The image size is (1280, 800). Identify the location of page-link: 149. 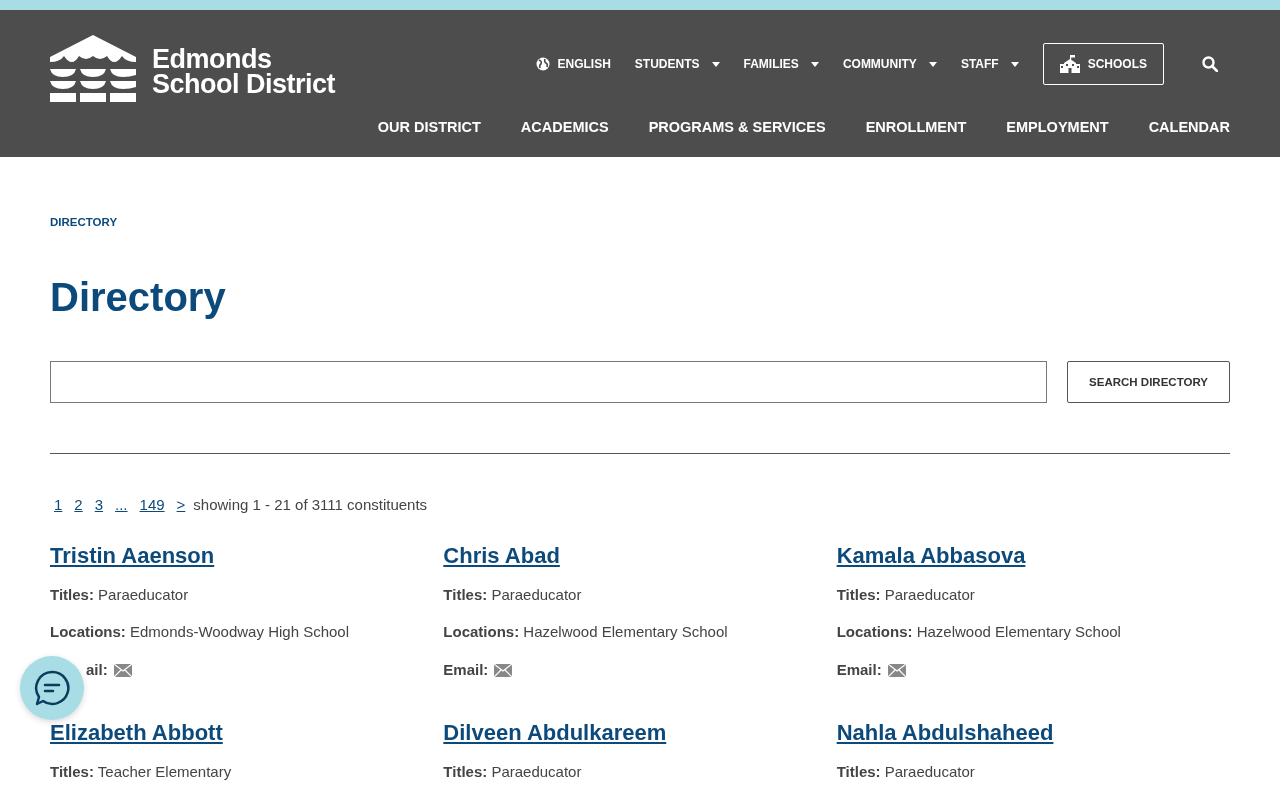
(152, 505).